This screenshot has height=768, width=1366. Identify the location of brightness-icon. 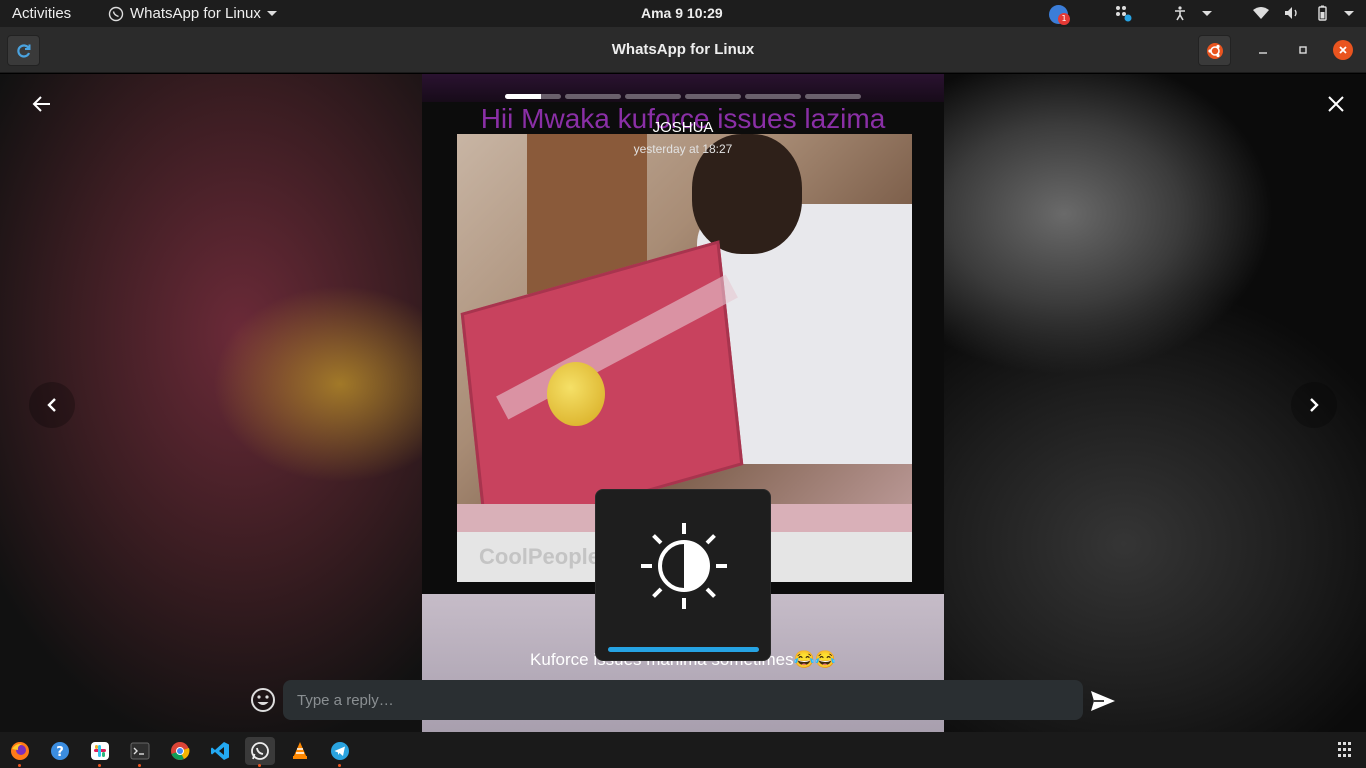
(684, 566).